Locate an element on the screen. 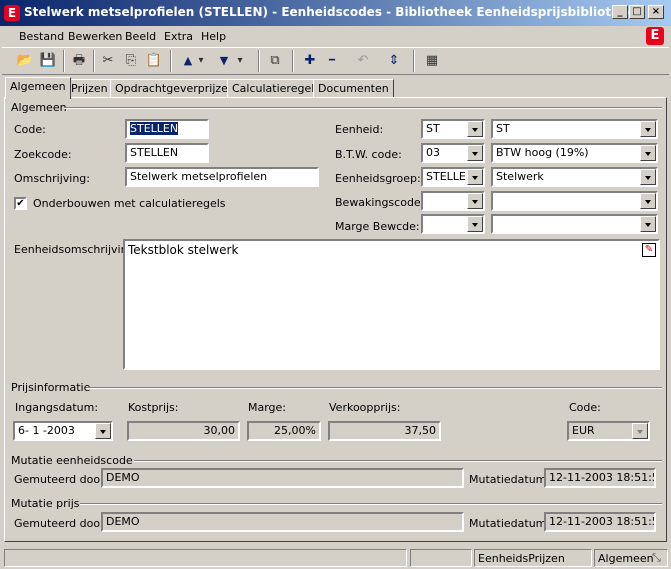 This screenshot has width=671, height=569. app-logo-icon: E is located at coordinates (12, 13).